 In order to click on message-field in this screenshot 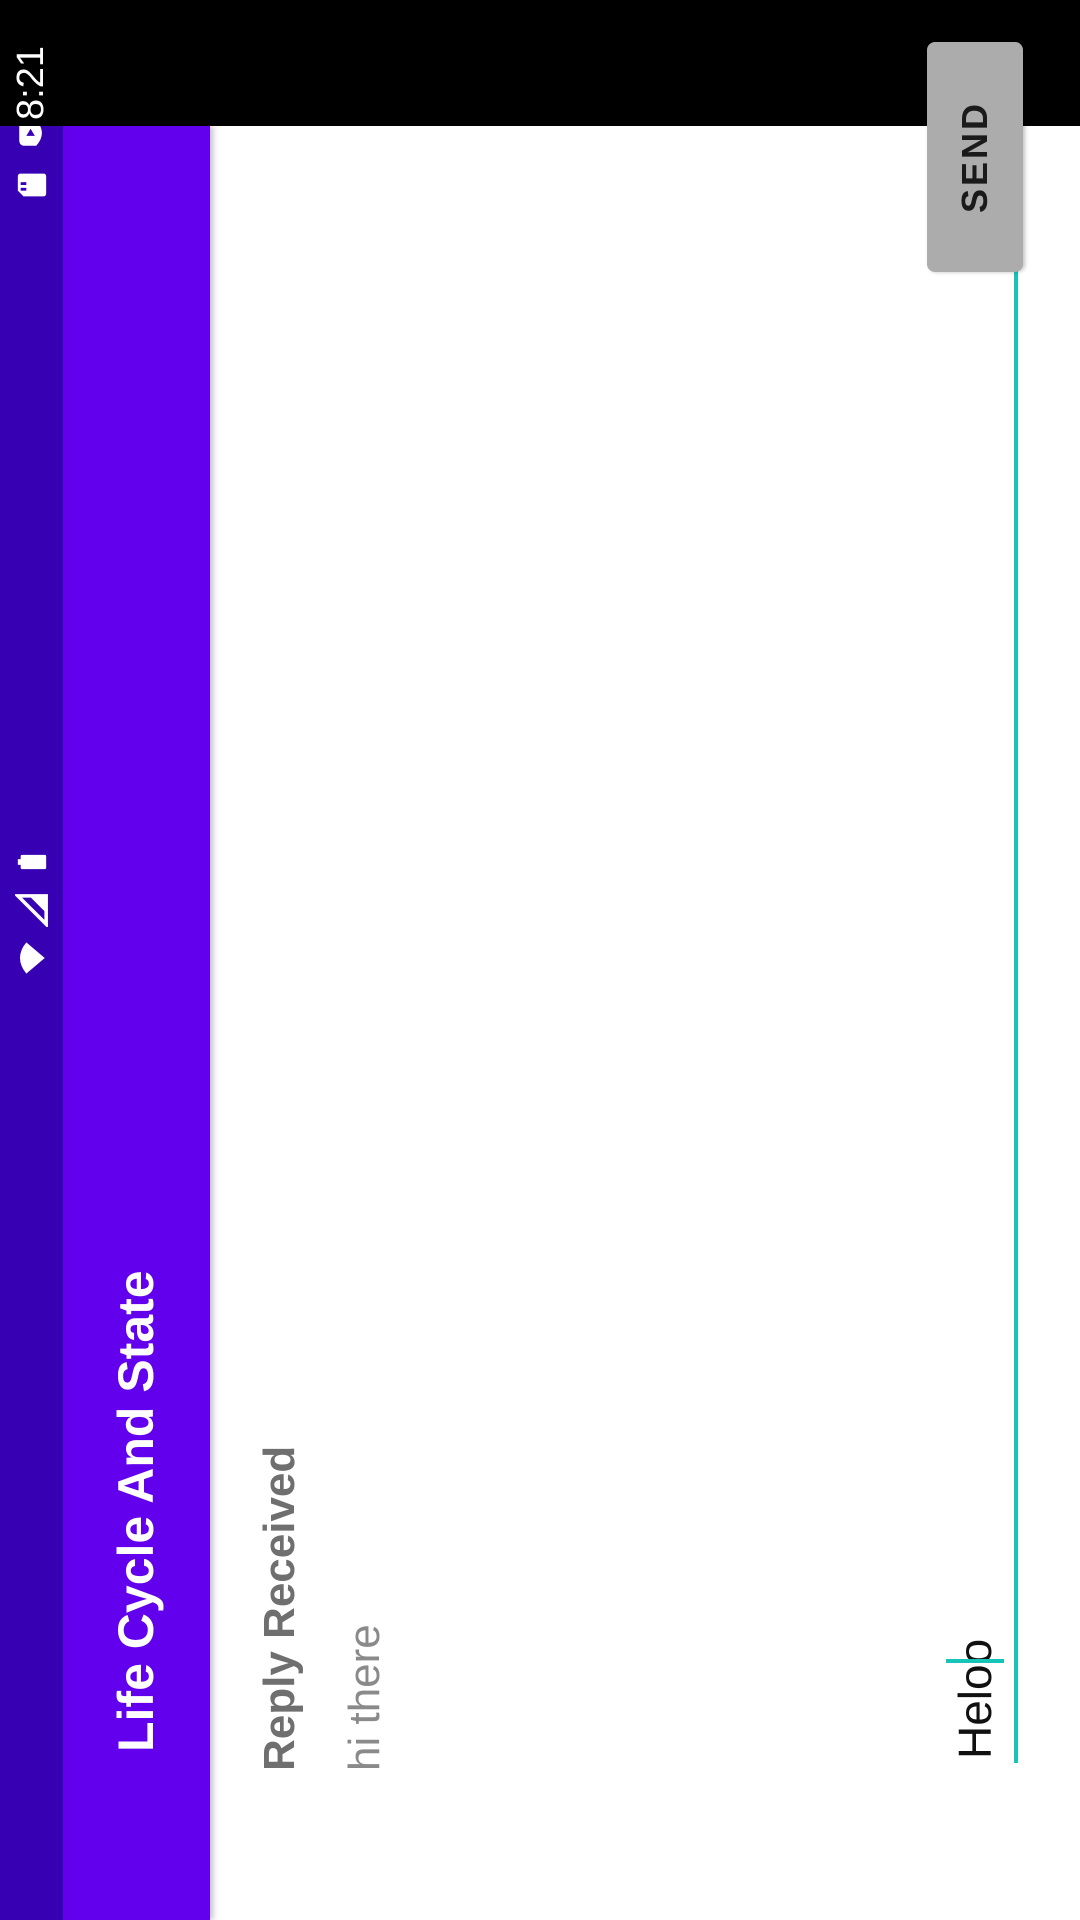, I will do `click(980, 993)`.